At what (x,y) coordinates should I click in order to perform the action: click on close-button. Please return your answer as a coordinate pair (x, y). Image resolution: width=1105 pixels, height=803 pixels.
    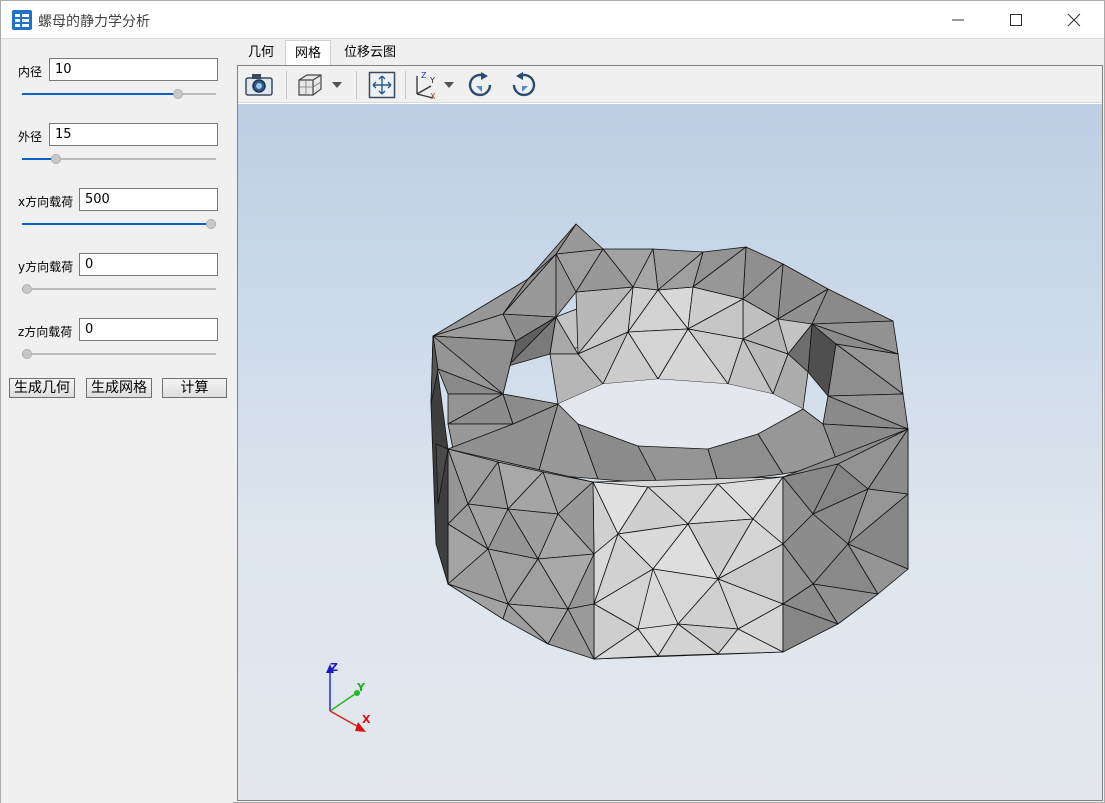
    Looking at the image, I should click on (1074, 19).